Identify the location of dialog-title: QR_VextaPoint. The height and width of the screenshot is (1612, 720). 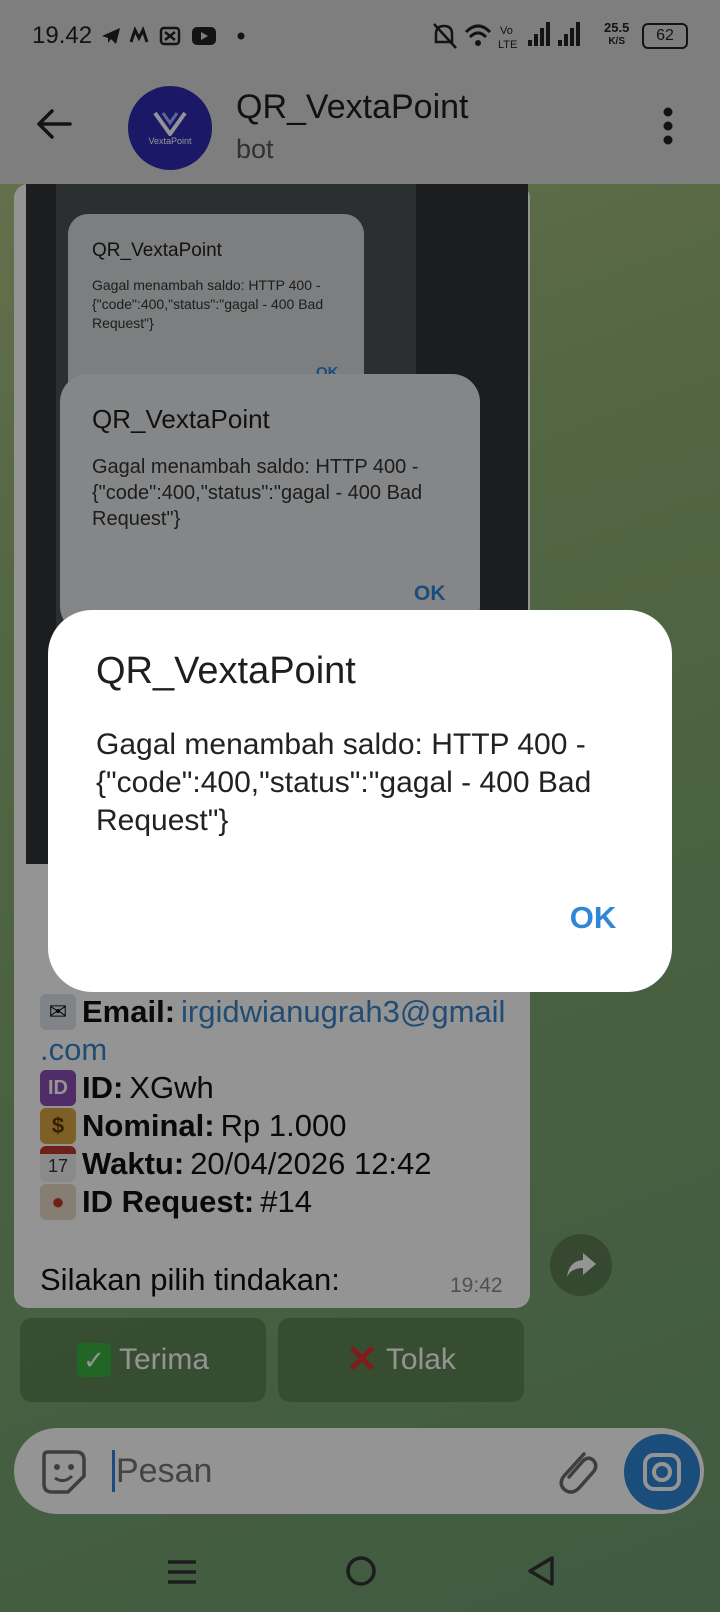
(226, 671).